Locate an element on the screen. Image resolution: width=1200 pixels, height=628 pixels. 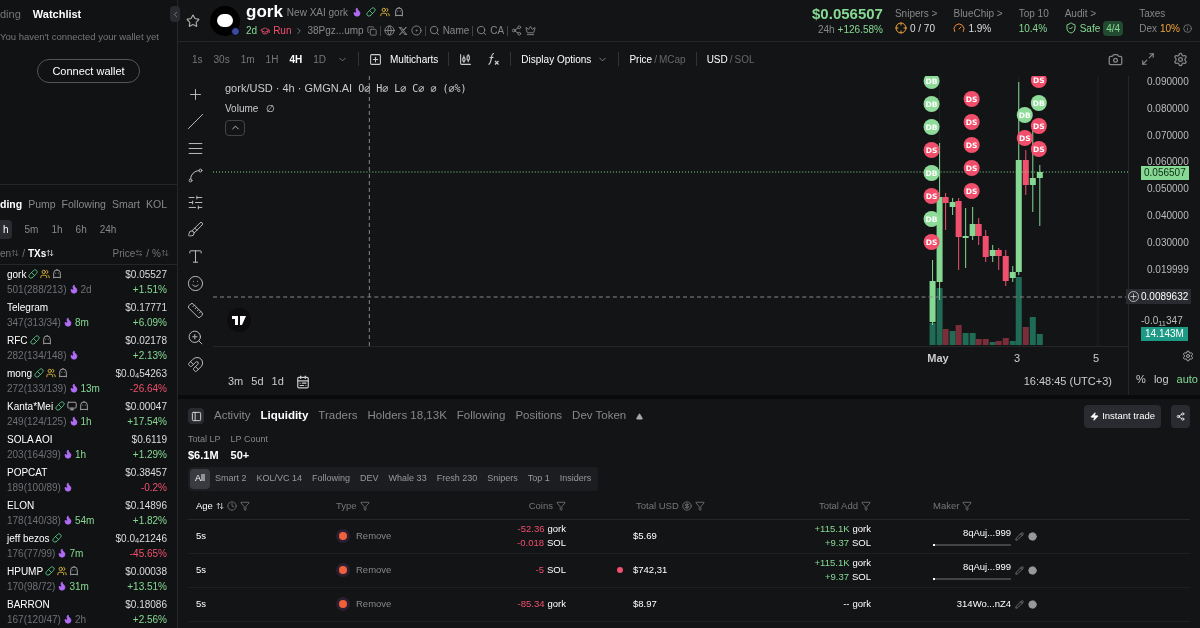
ruler-icon is located at coordinates (195, 310).